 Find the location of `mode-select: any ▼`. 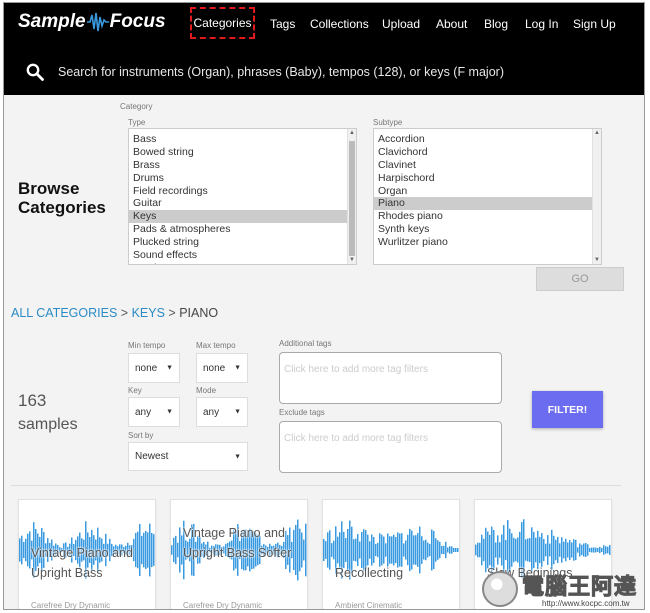

mode-select: any ▼ is located at coordinates (222, 412).